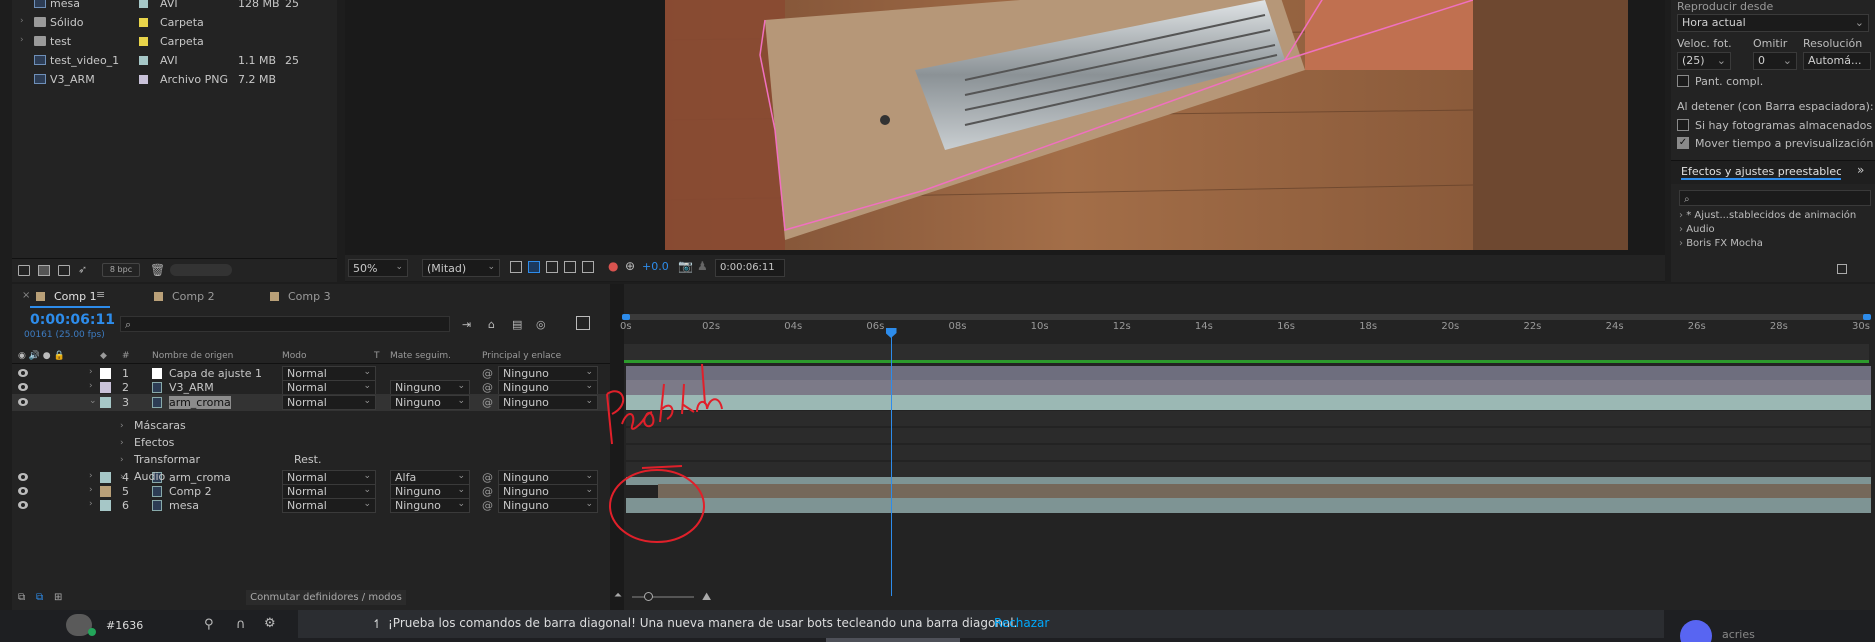  Describe the element at coordinates (1696, 631) in the screenshot. I see `user-avatar` at that location.